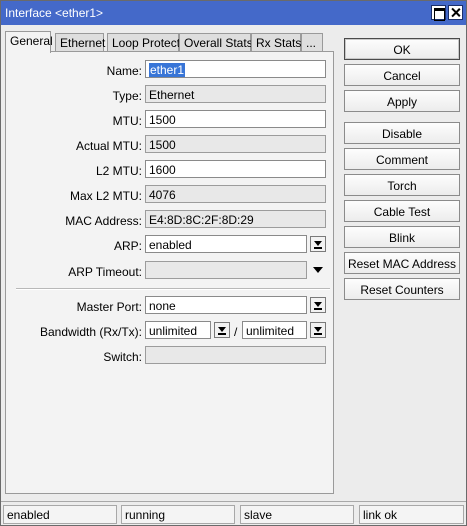  What do you see at coordinates (127, 96) in the screenshot?
I see `type-label: Type:` at bounding box center [127, 96].